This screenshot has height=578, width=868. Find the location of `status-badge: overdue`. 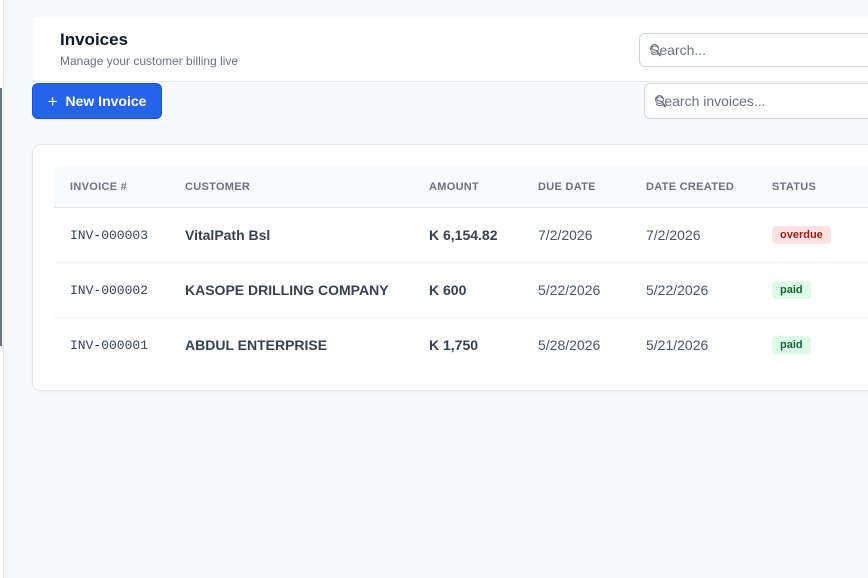

status-badge: overdue is located at coordinates (801, 235).